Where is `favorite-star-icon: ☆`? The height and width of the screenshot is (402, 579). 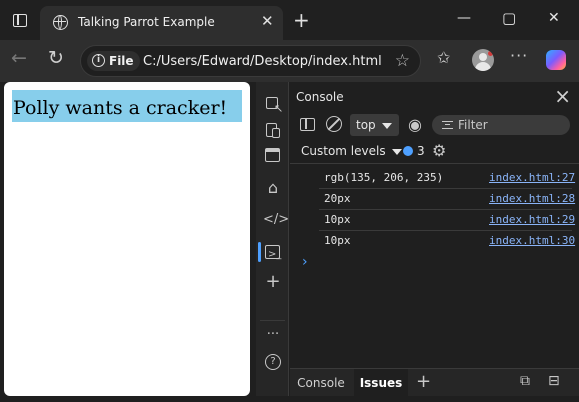
favorite-star-icon: ☆ is located at coordinates (402, 61).